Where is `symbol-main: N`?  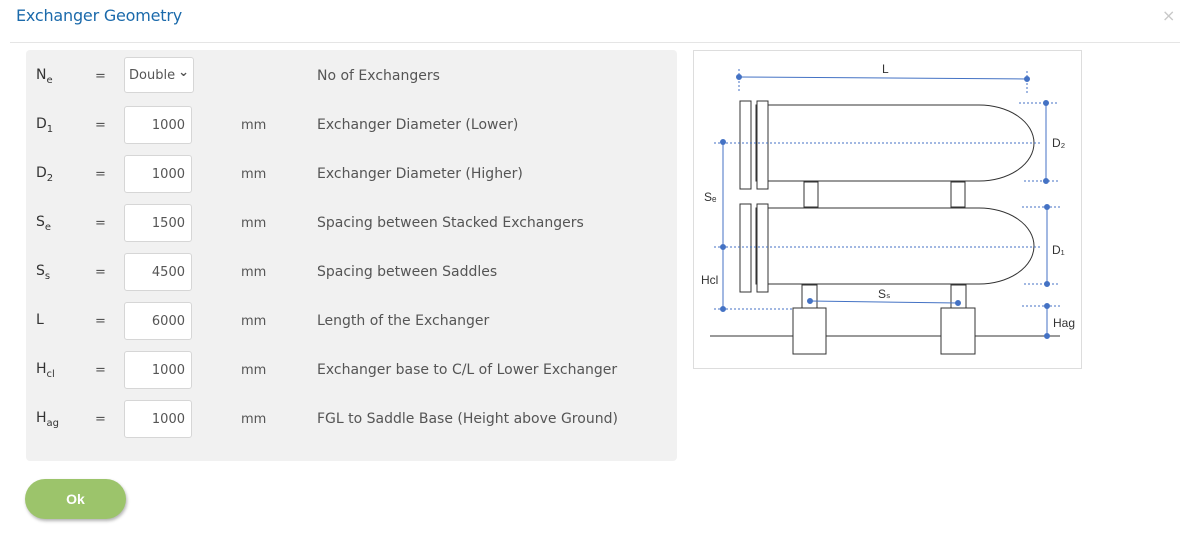 symbol-main: N is located at coordinates (41, 75).